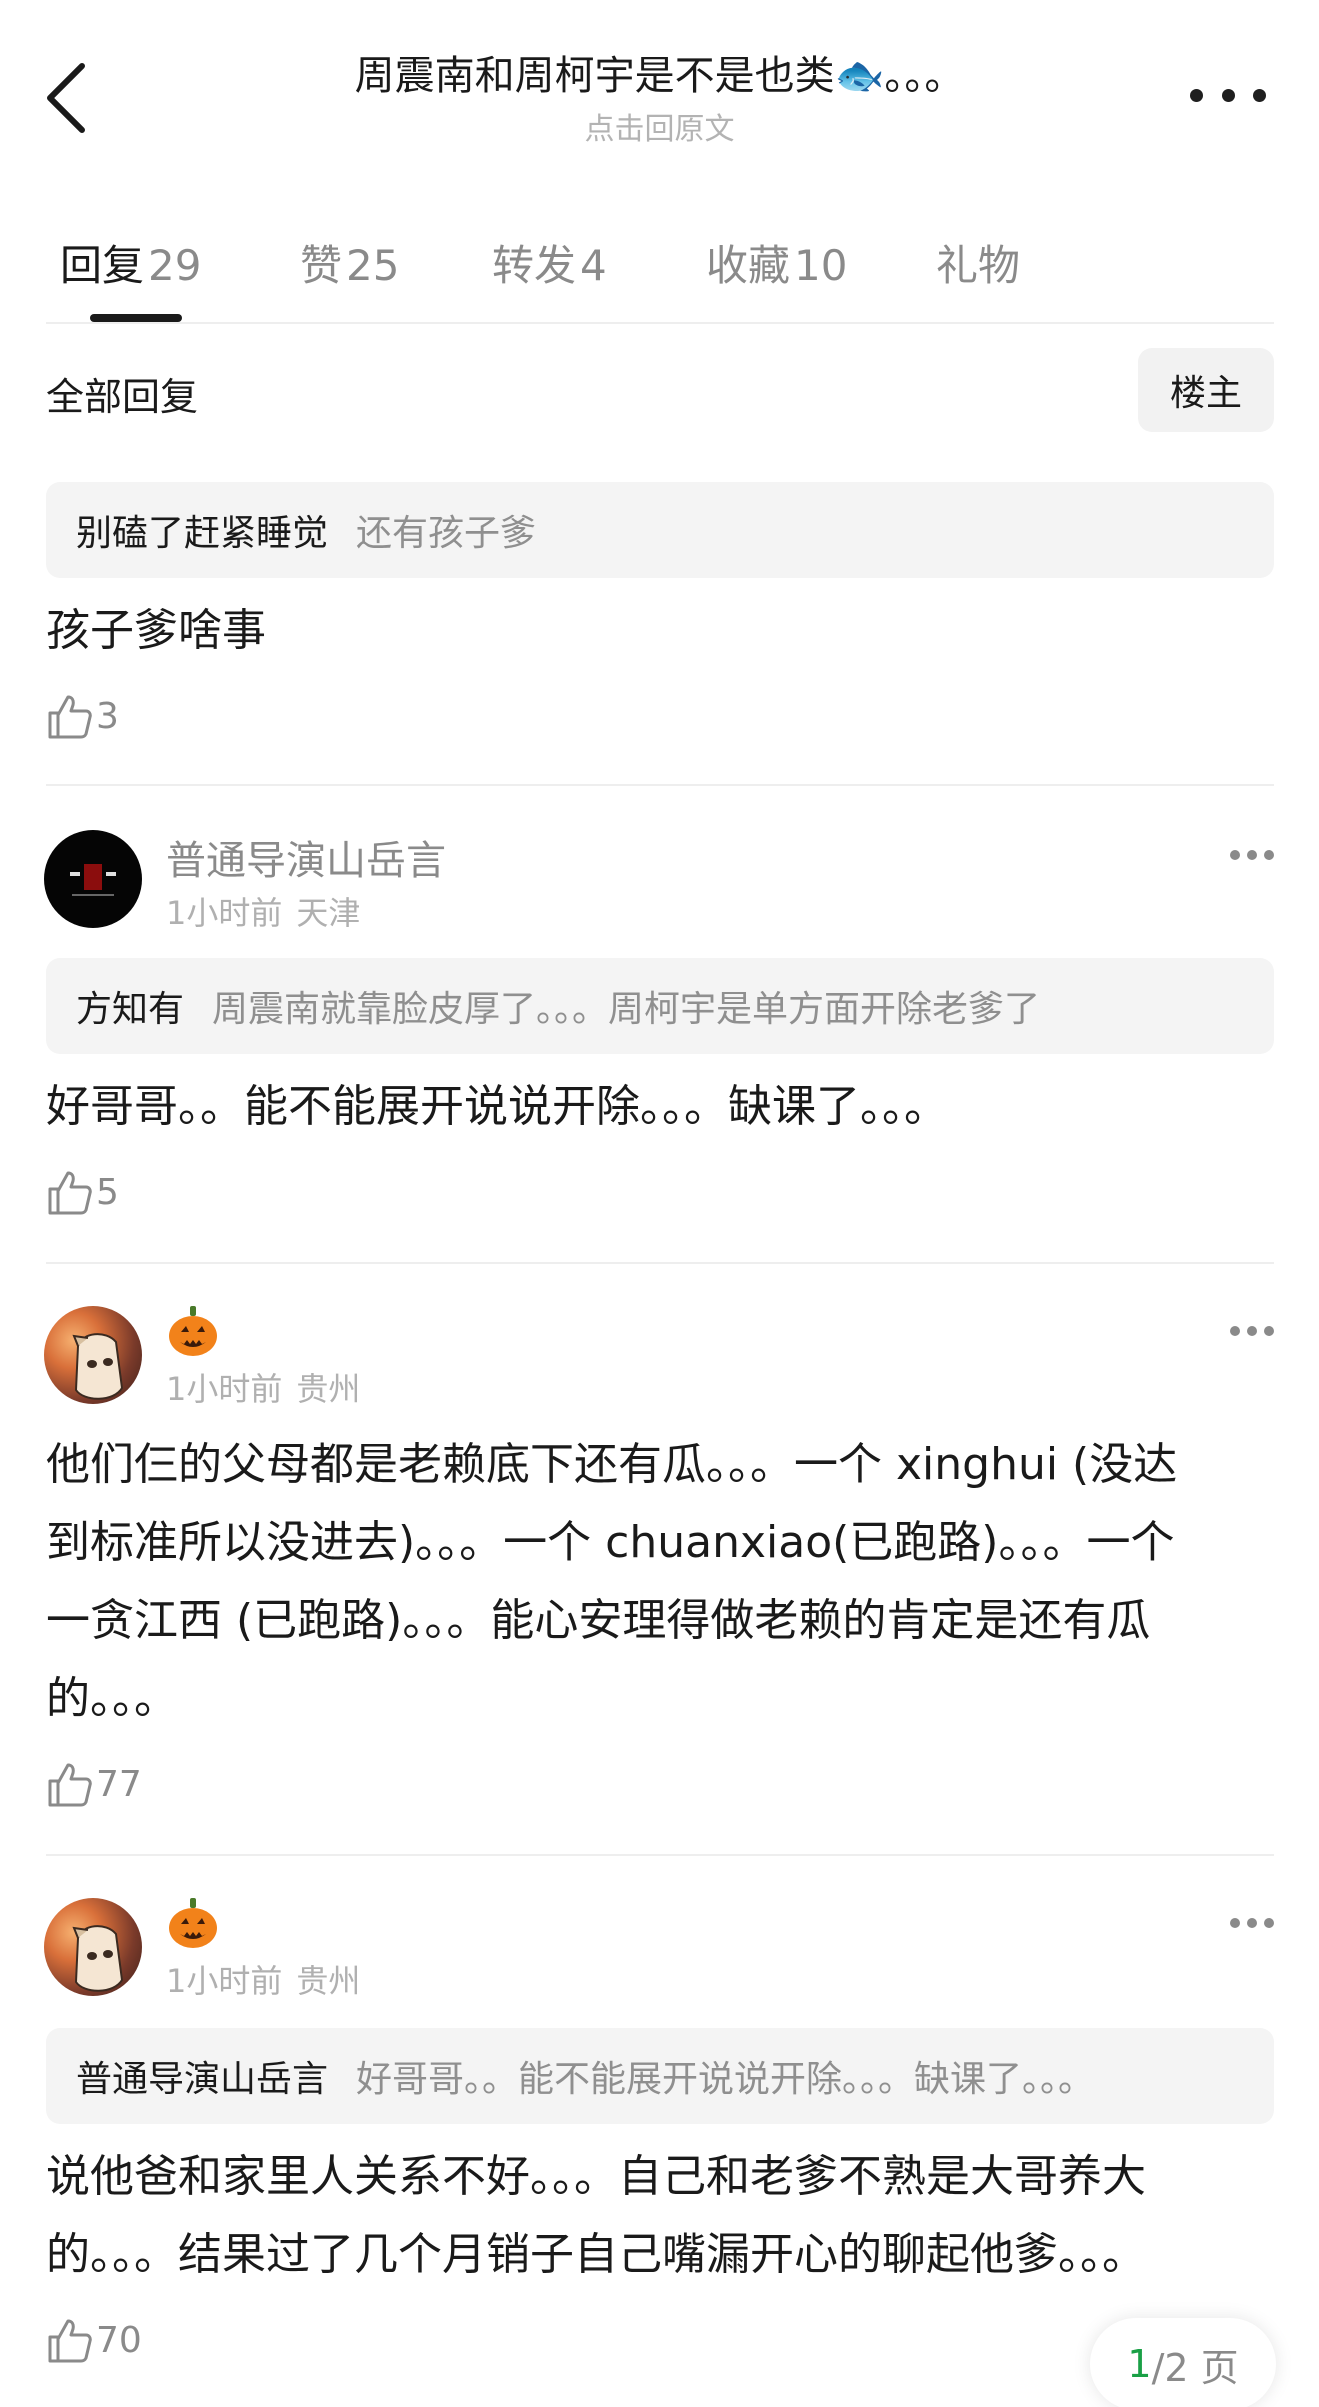  What do you see at coordinates (373, 265) in the screenshot?
I see `tab-count: 25` at bounding box center [373, 265].